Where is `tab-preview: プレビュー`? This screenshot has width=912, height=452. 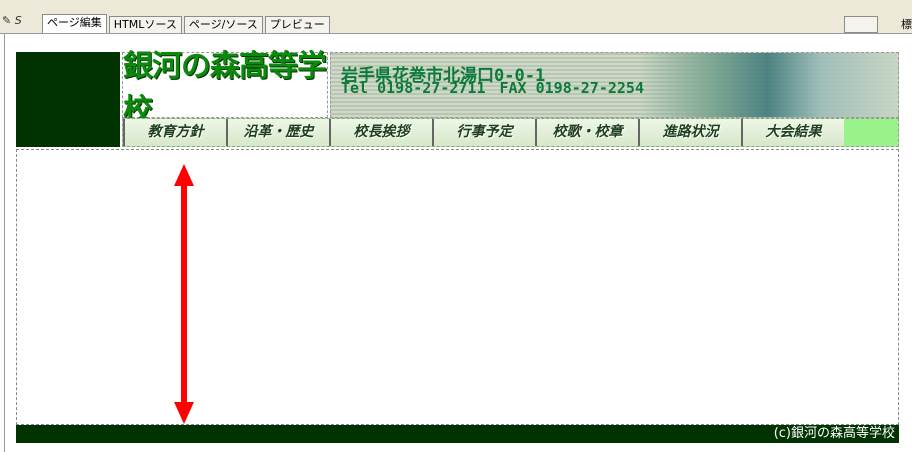
tab-preview: プレビュー is located at coordinates (297, 24).